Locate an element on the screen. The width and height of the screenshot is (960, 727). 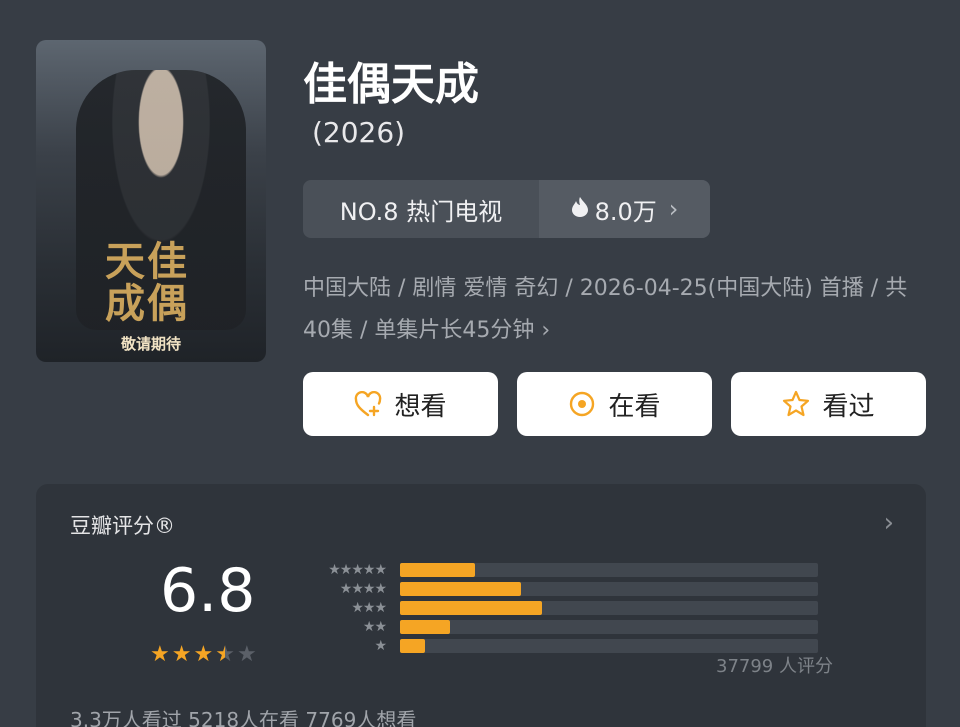
star-icon is located at coordinates (796, 404).